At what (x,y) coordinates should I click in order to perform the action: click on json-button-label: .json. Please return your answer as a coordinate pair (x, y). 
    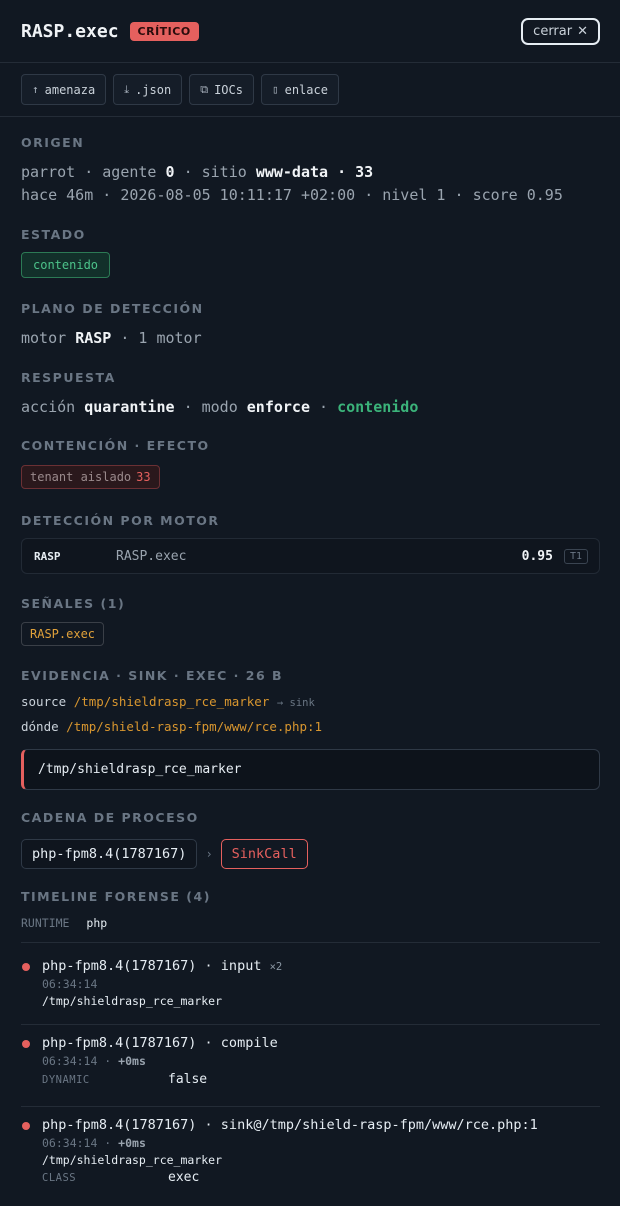
    Looking at the image, I should click on (153, 89).